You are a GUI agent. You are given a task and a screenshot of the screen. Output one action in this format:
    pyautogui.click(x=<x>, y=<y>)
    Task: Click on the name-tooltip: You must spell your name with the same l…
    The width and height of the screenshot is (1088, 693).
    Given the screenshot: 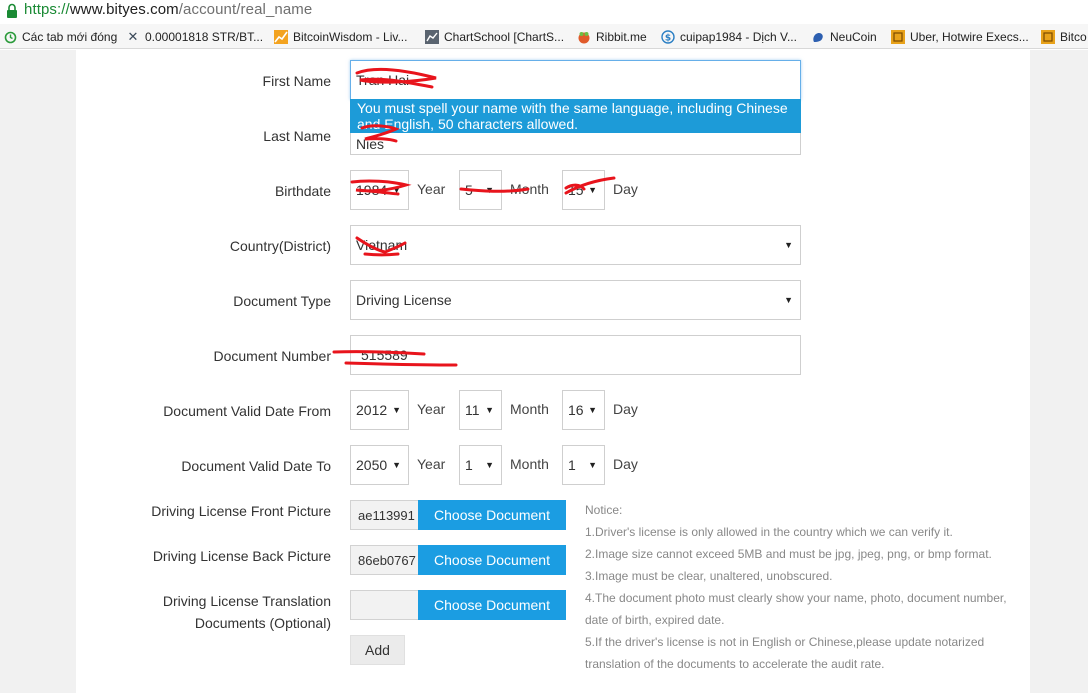 What is the action you would take?
    pyautogui.click(x=575, y=116)
    